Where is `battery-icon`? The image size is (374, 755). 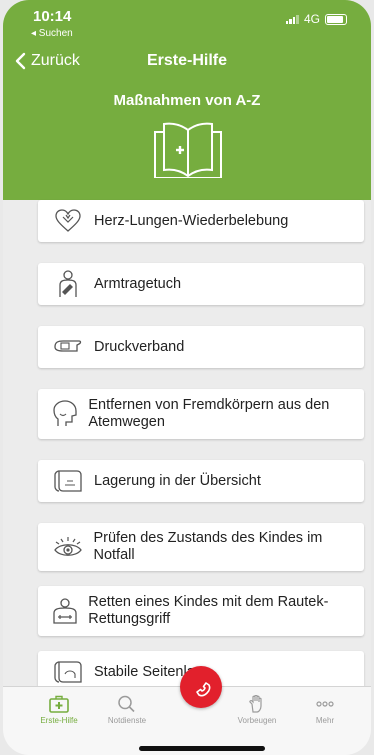 battery-icon is located at coordinates (336, 19).